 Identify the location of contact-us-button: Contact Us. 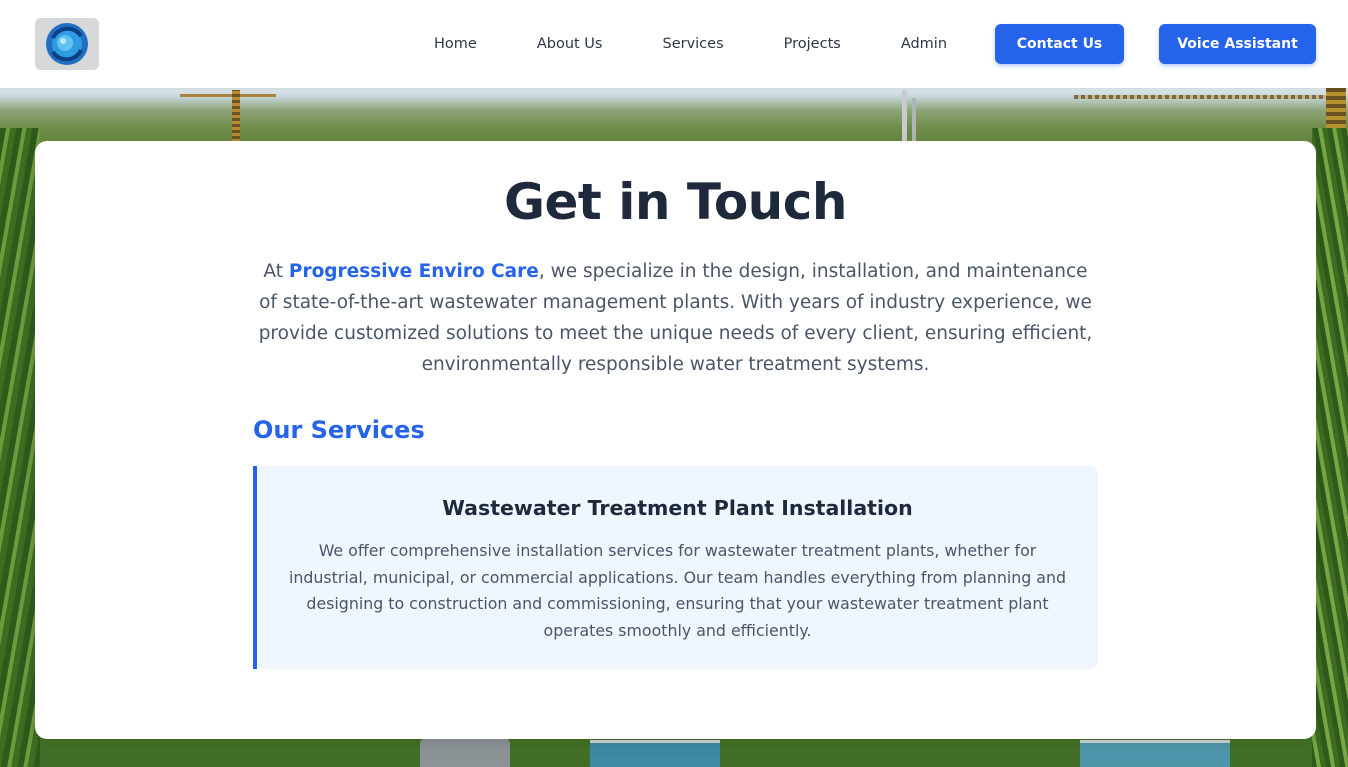
(1059, 44).